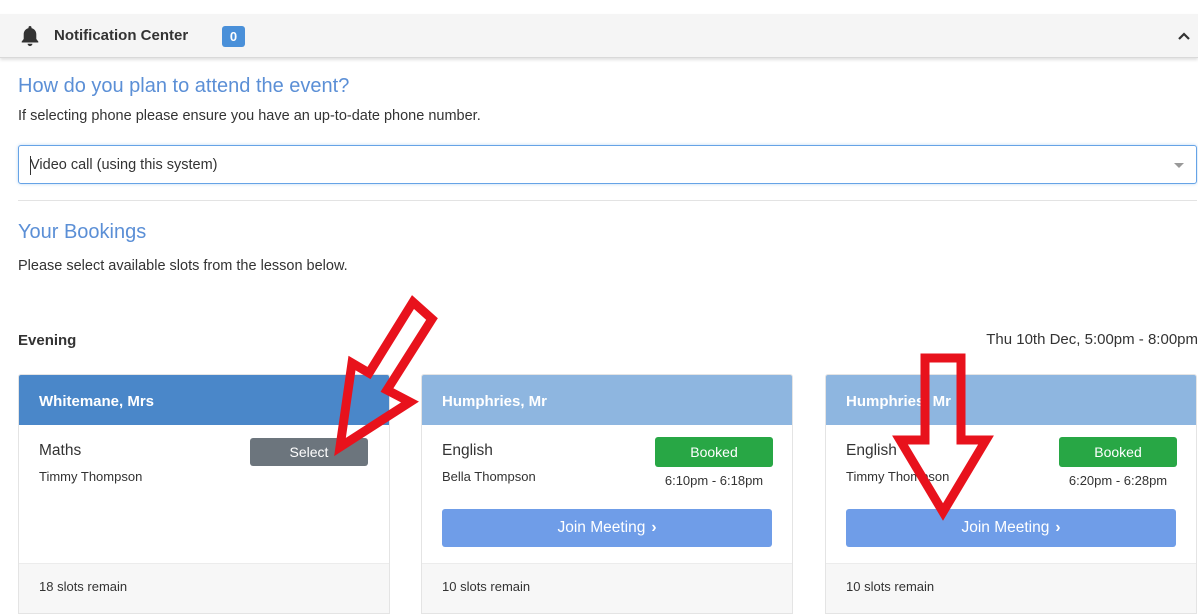  I want to click on card-subject: Maths, so click(60, 450).